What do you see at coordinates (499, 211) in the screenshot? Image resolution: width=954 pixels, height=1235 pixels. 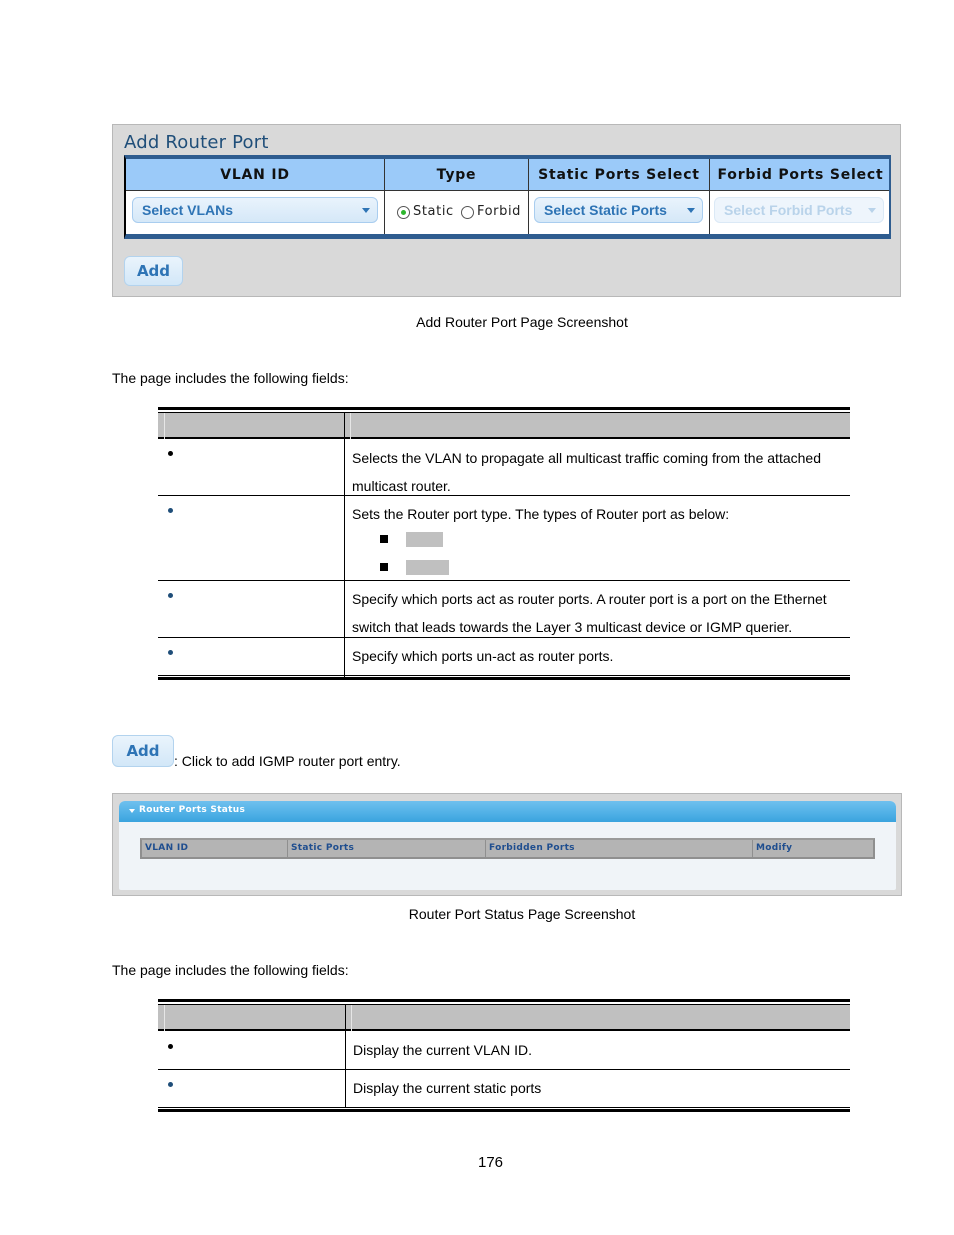 I see `type-forbid-label: Forbid` at bounding box center [499, 211].